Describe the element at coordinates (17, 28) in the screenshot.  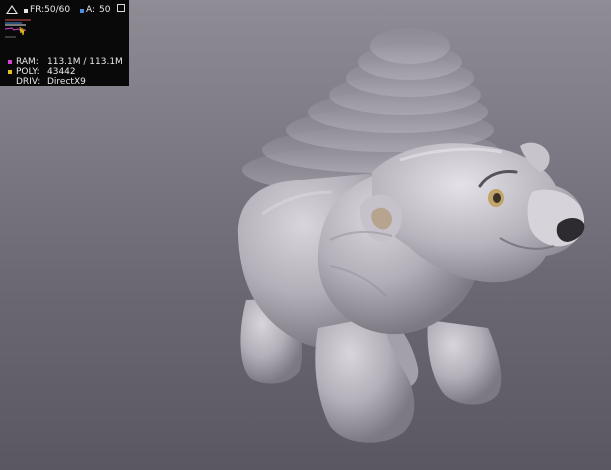
I see `performance-graph` at that location.